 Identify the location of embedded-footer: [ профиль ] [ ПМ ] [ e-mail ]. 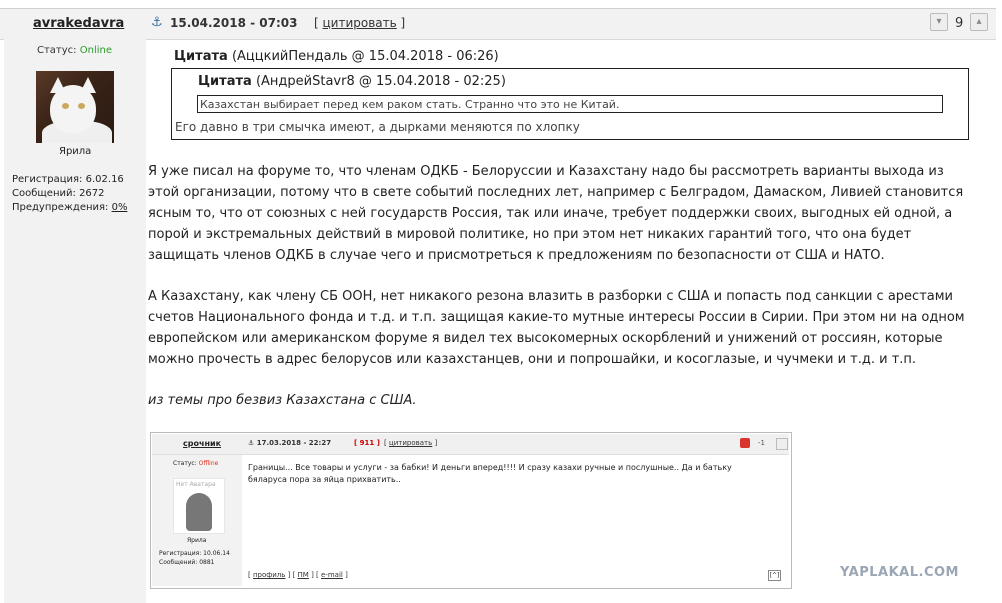
(298, 575).